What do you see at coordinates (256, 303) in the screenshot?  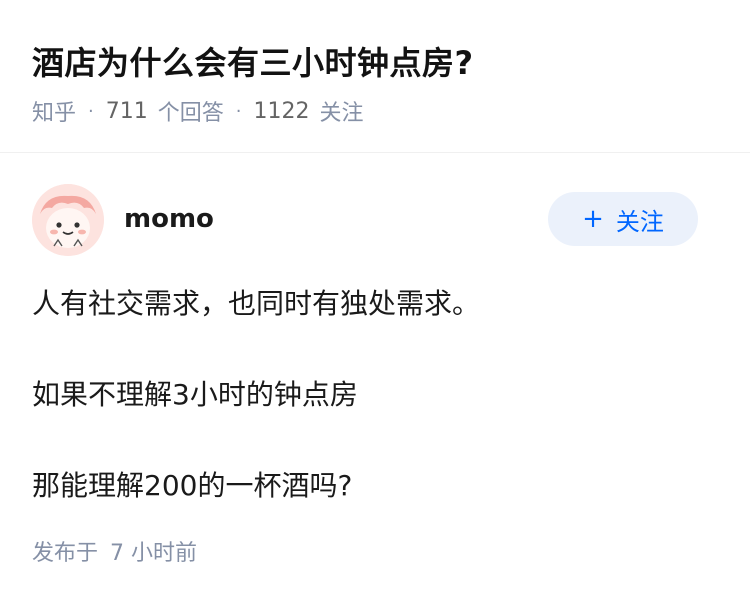 I see `answer-paragraph: 人有社交需求，也同时有独处需求。` at bounding box center [256, 303].